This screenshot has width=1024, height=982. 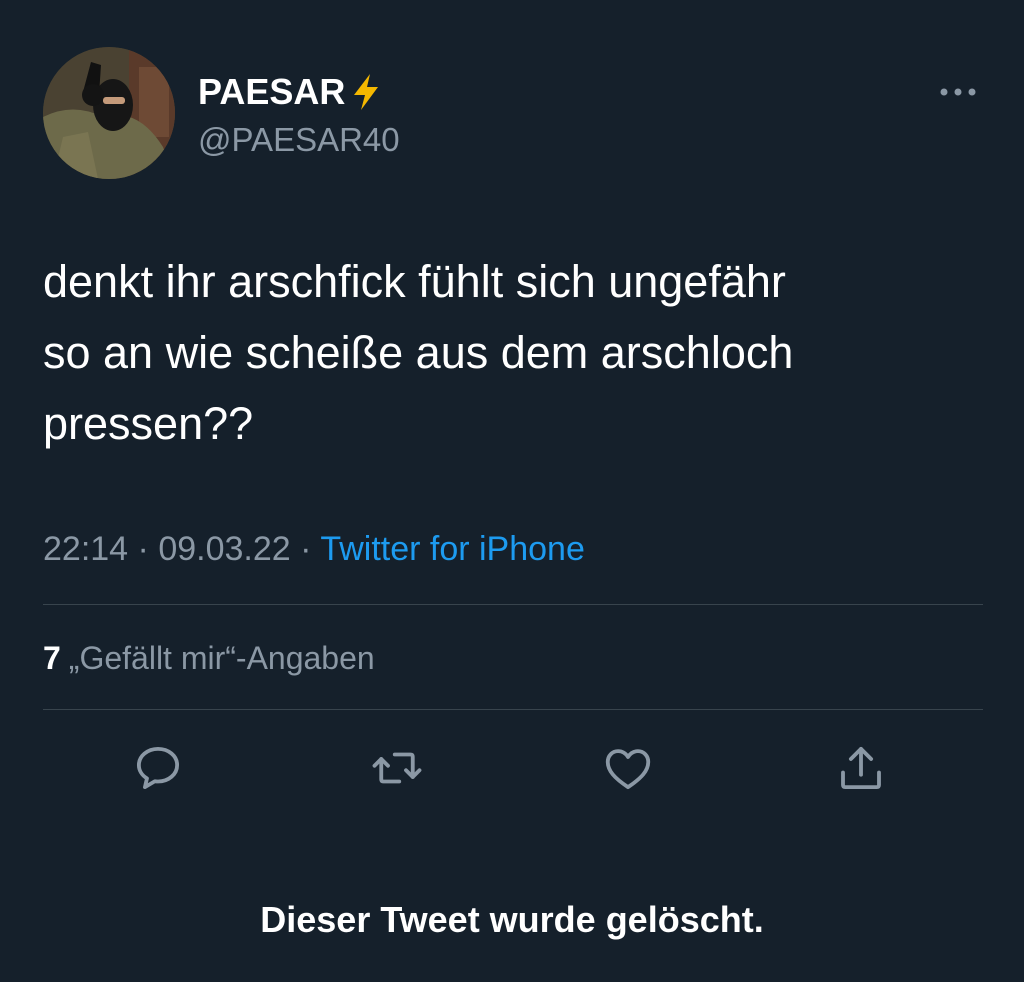 What do you see at coordinates (366, 92) in the screenshot?
I see `lightning-bolt-icon` at bounding box center [366, 92].